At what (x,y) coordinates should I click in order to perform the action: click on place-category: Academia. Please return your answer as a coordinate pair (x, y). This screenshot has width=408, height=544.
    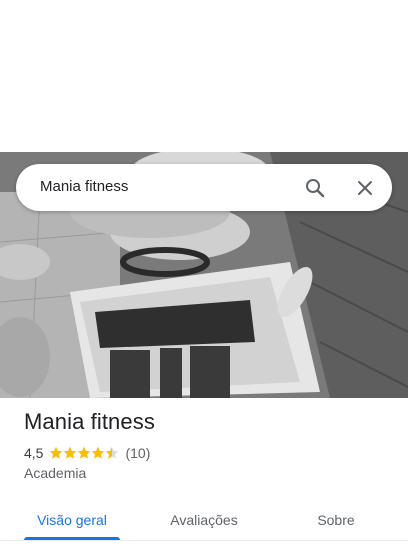
    Looking at the image, I should click on (55, 473).